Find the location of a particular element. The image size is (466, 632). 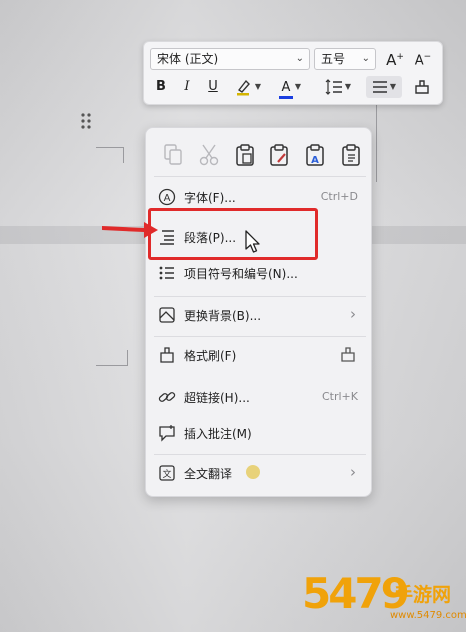

font-color-label: A is located at coordinates (286, 87).